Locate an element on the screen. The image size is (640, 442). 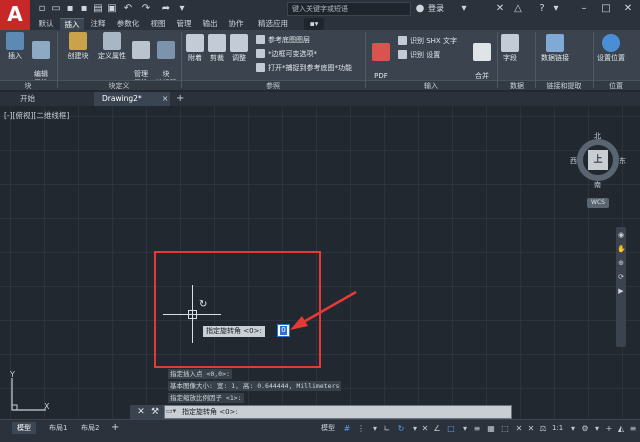
tab-output: 输出 is located at coordinates (210, 24).